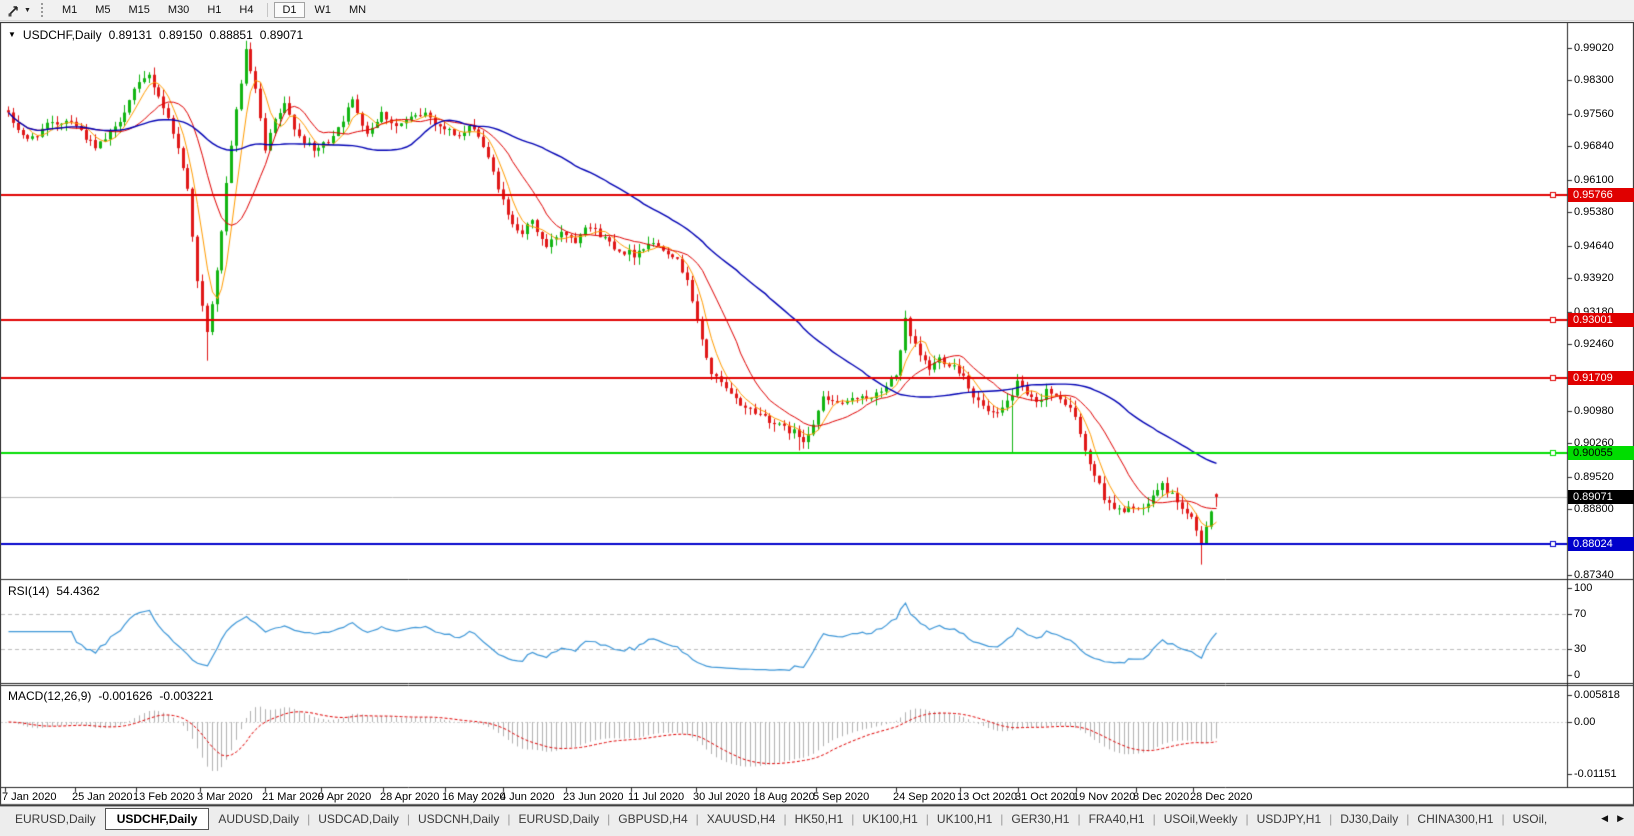 The image size is (1634, 836). I want to click on tab-ger30-h1: GER30,H1, so click(1040, 819).